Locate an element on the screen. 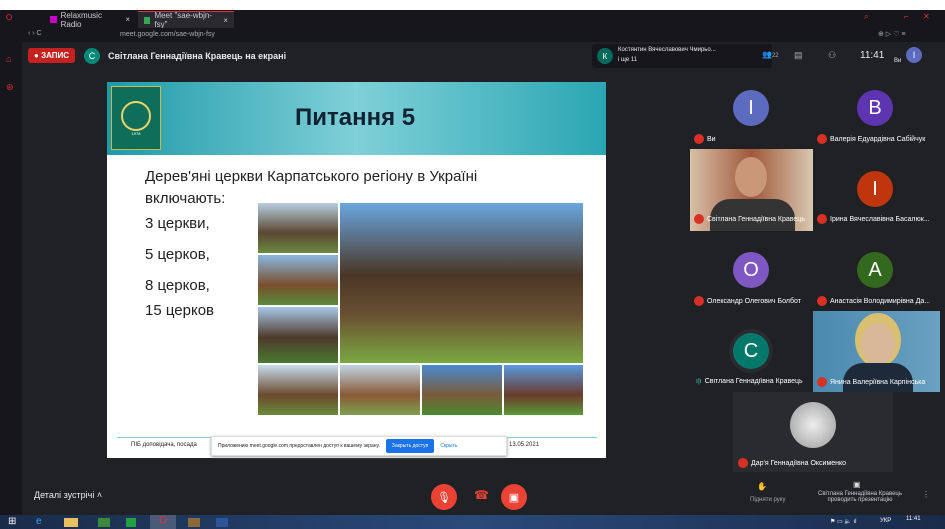 Image resolution: width=945 pixels, height=529 pixels. presenter-avatar: С is located at coordinates (92, 56).